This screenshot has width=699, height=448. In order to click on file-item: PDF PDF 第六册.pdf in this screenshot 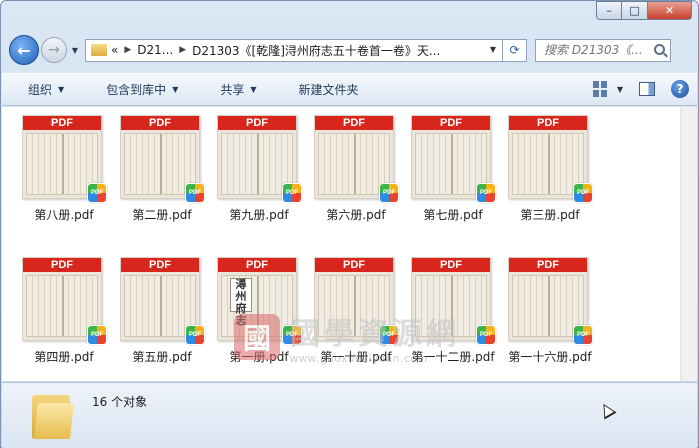, I will do `click(356, 167)`.